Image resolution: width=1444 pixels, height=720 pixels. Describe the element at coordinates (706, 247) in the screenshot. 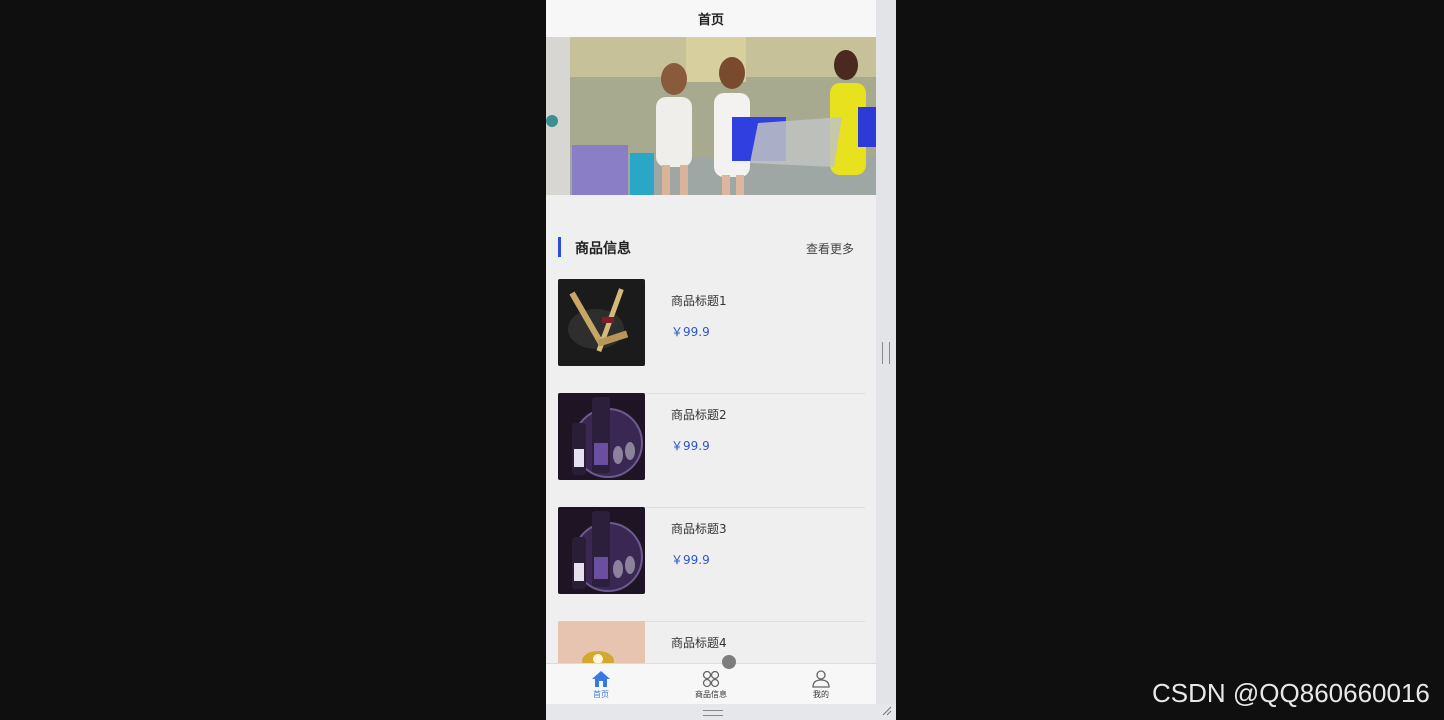

I see `section-header: 商品信息 查看更多` at that location.